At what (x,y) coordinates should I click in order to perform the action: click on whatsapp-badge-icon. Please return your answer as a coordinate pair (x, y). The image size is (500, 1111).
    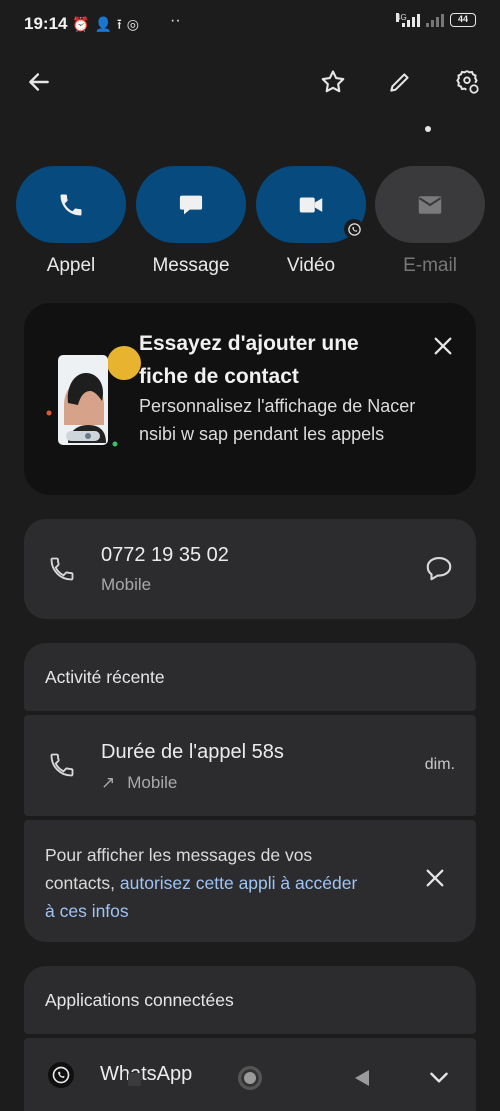
    Looking at the image, I should click on (354, 229).